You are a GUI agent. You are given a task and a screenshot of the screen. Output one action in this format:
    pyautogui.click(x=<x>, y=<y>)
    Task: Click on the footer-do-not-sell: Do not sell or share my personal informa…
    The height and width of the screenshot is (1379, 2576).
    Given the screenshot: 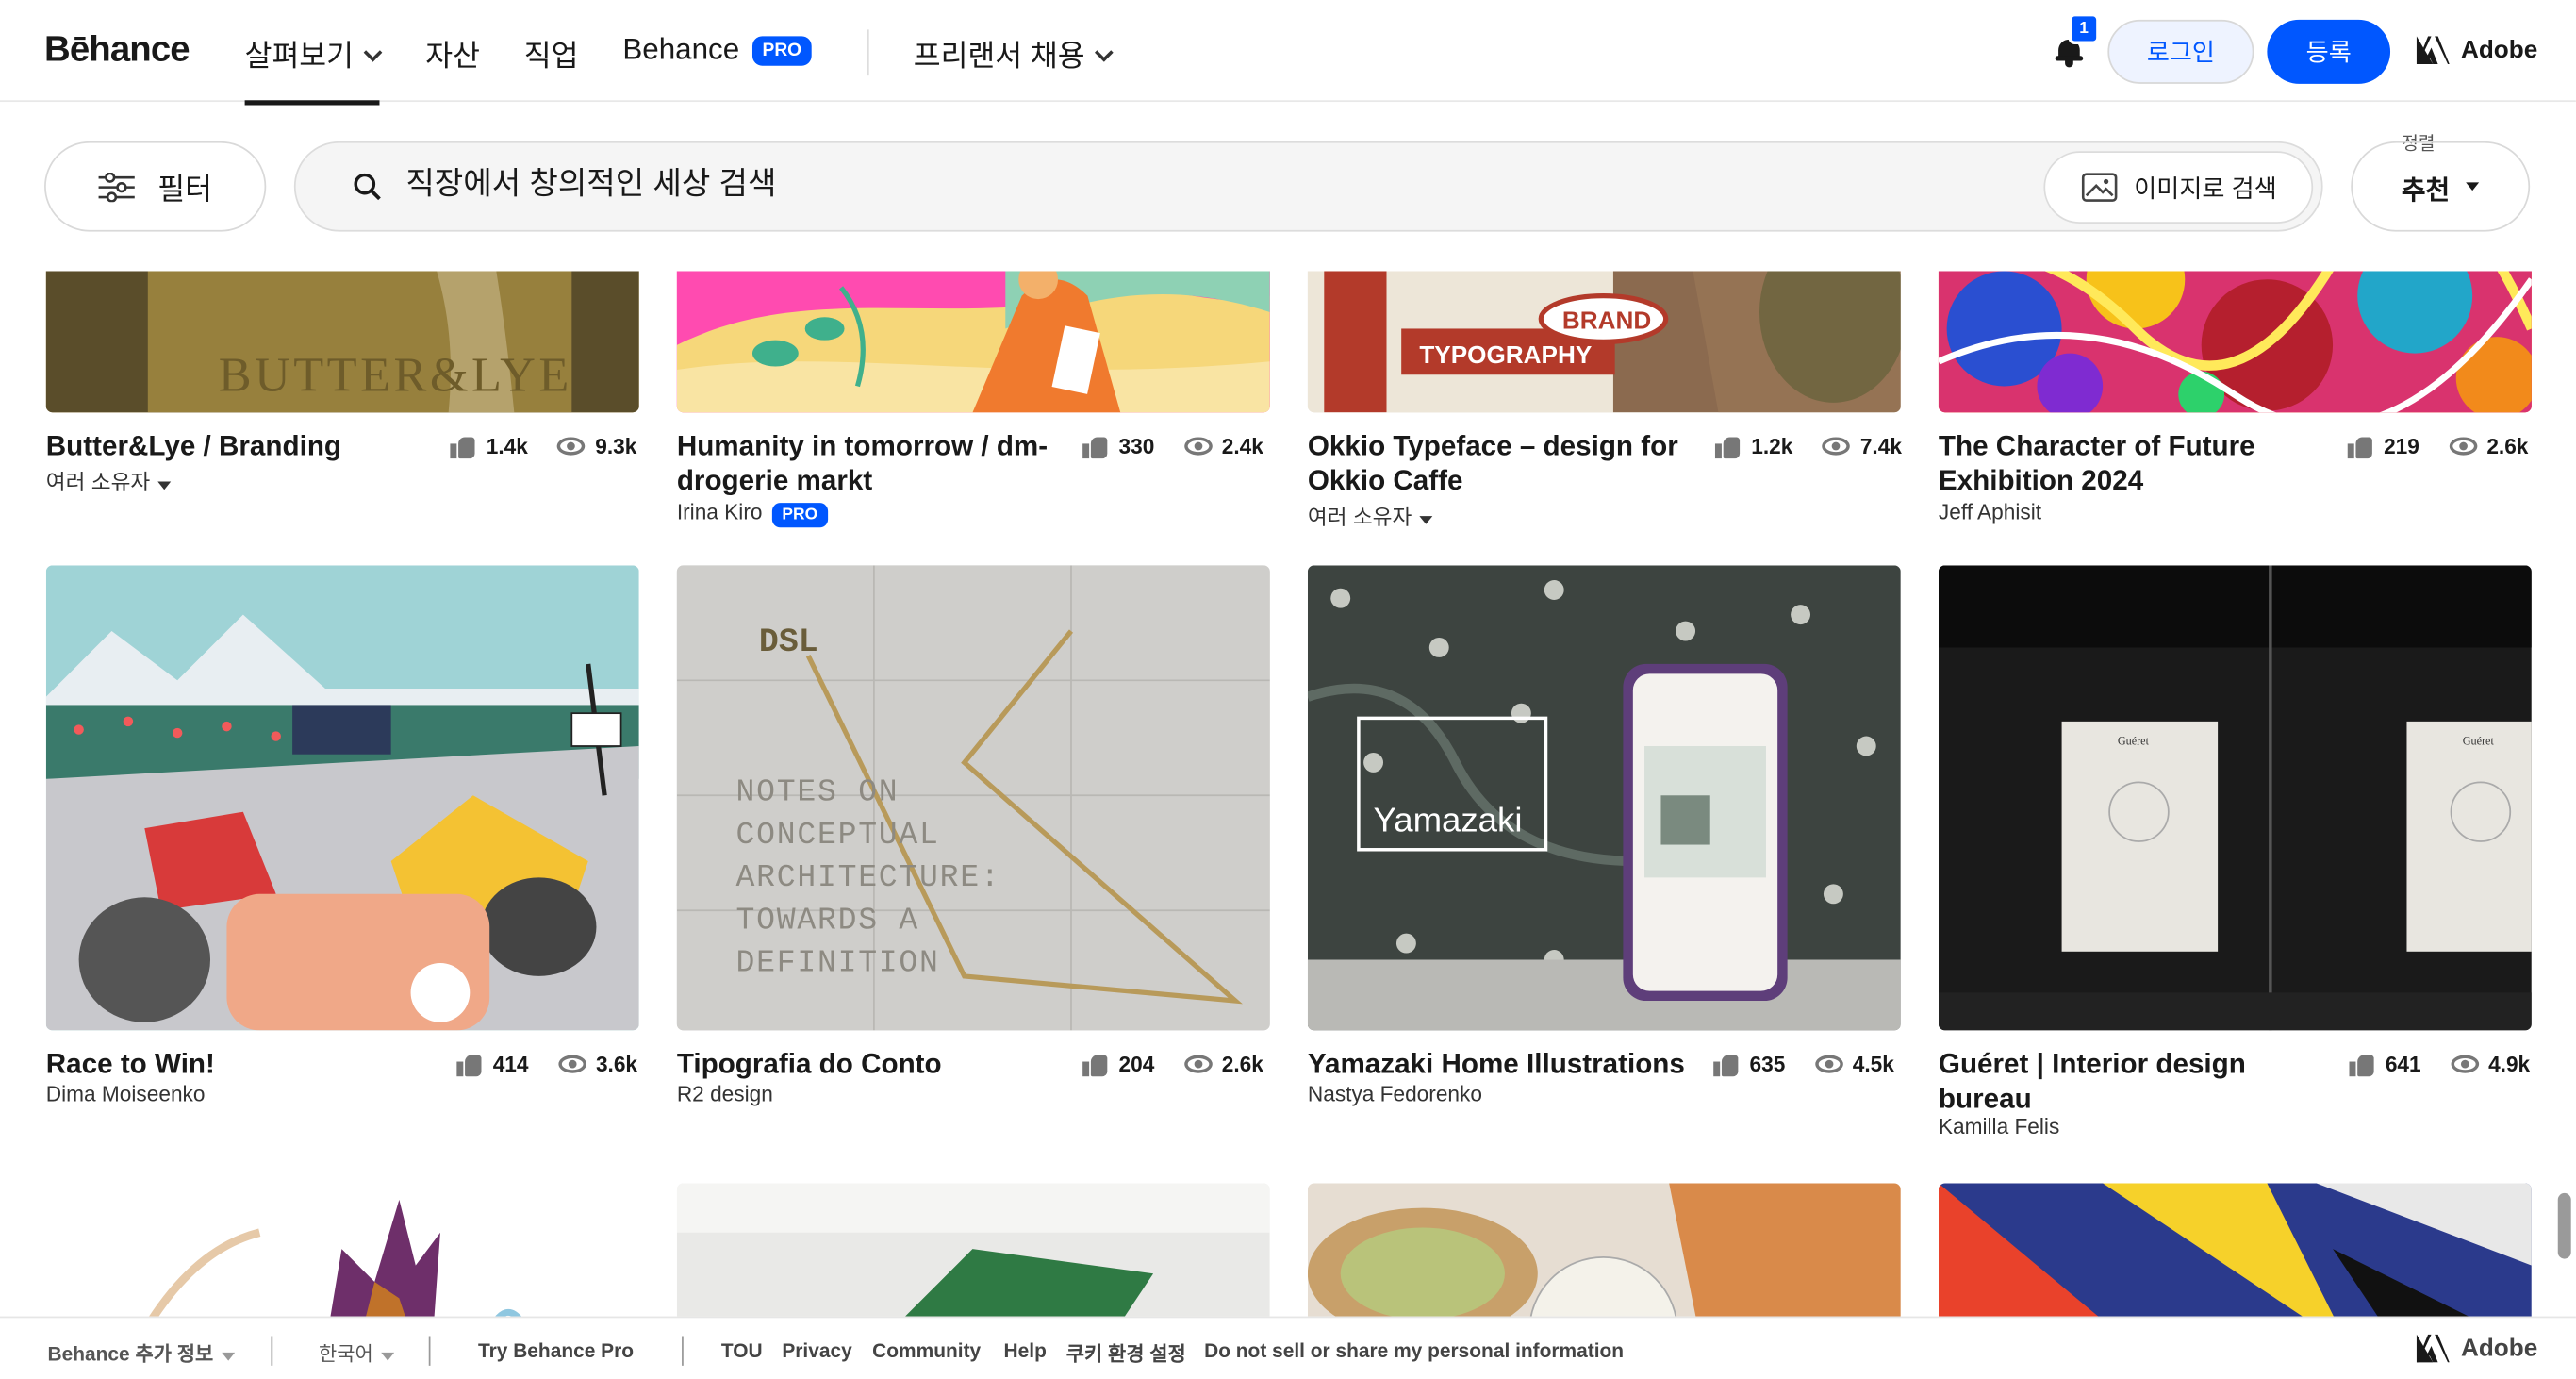 What is the action you would take?
    pyautogui.click(x=1414, y=1350)
    